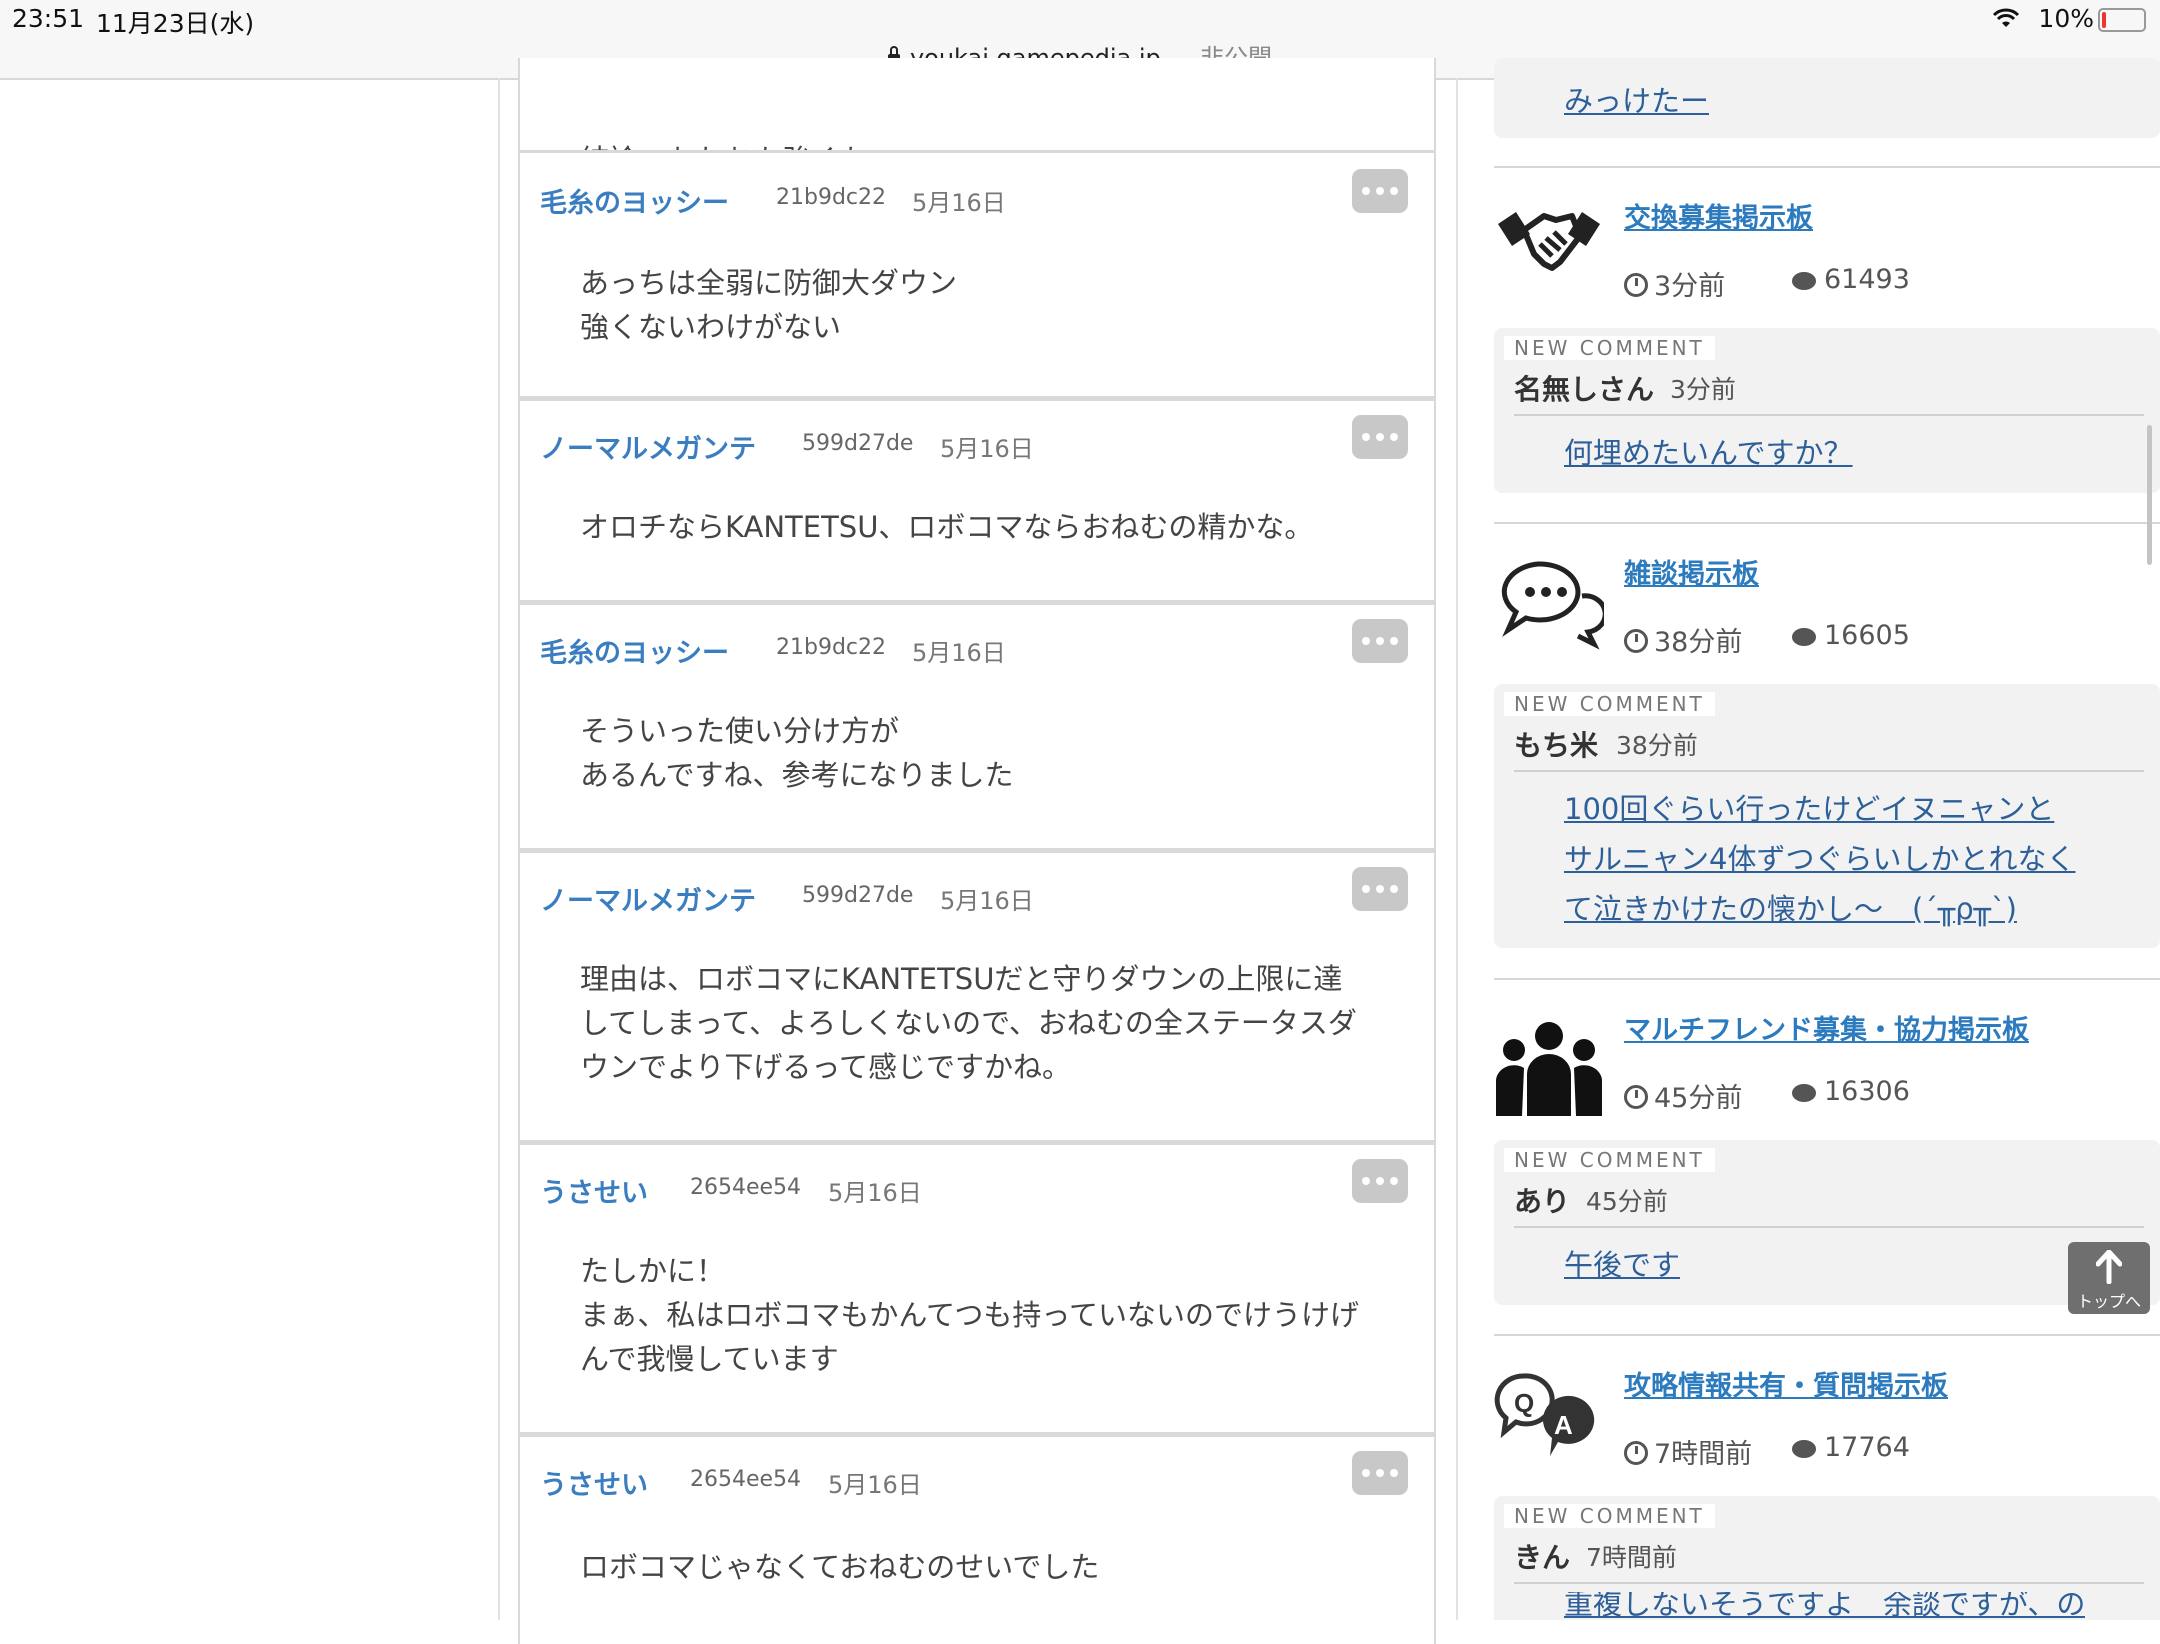  What do you see at coordinates (709, 1359) in the screenshot?
I see `comment-line: んで我慢しています` at bounding box center [709, 1359].